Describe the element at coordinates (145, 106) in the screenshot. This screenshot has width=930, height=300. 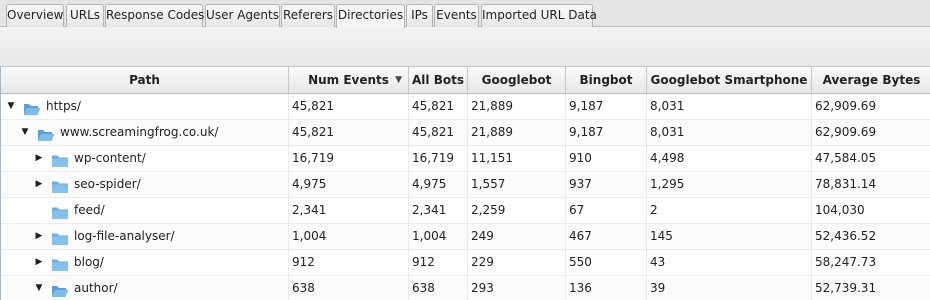
I see `path-cell: ▼ https/` at that location.